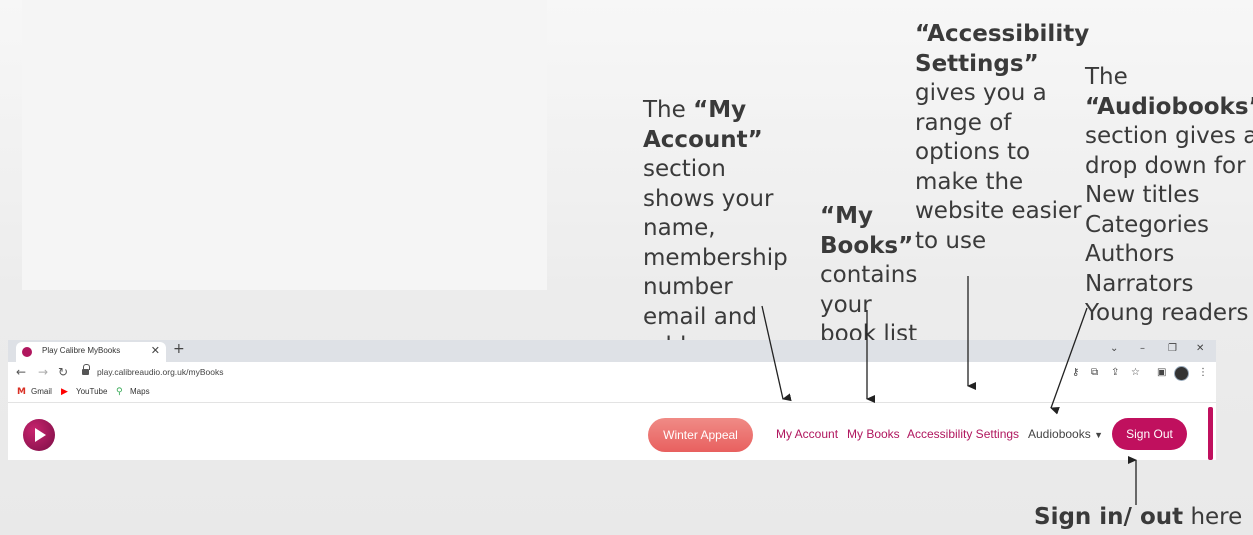 Image resolution: width=1253 pixels, height=535 pixels. I want to click on annotation-sign-in-out: Sign in/ out here, so click(1138, 517).